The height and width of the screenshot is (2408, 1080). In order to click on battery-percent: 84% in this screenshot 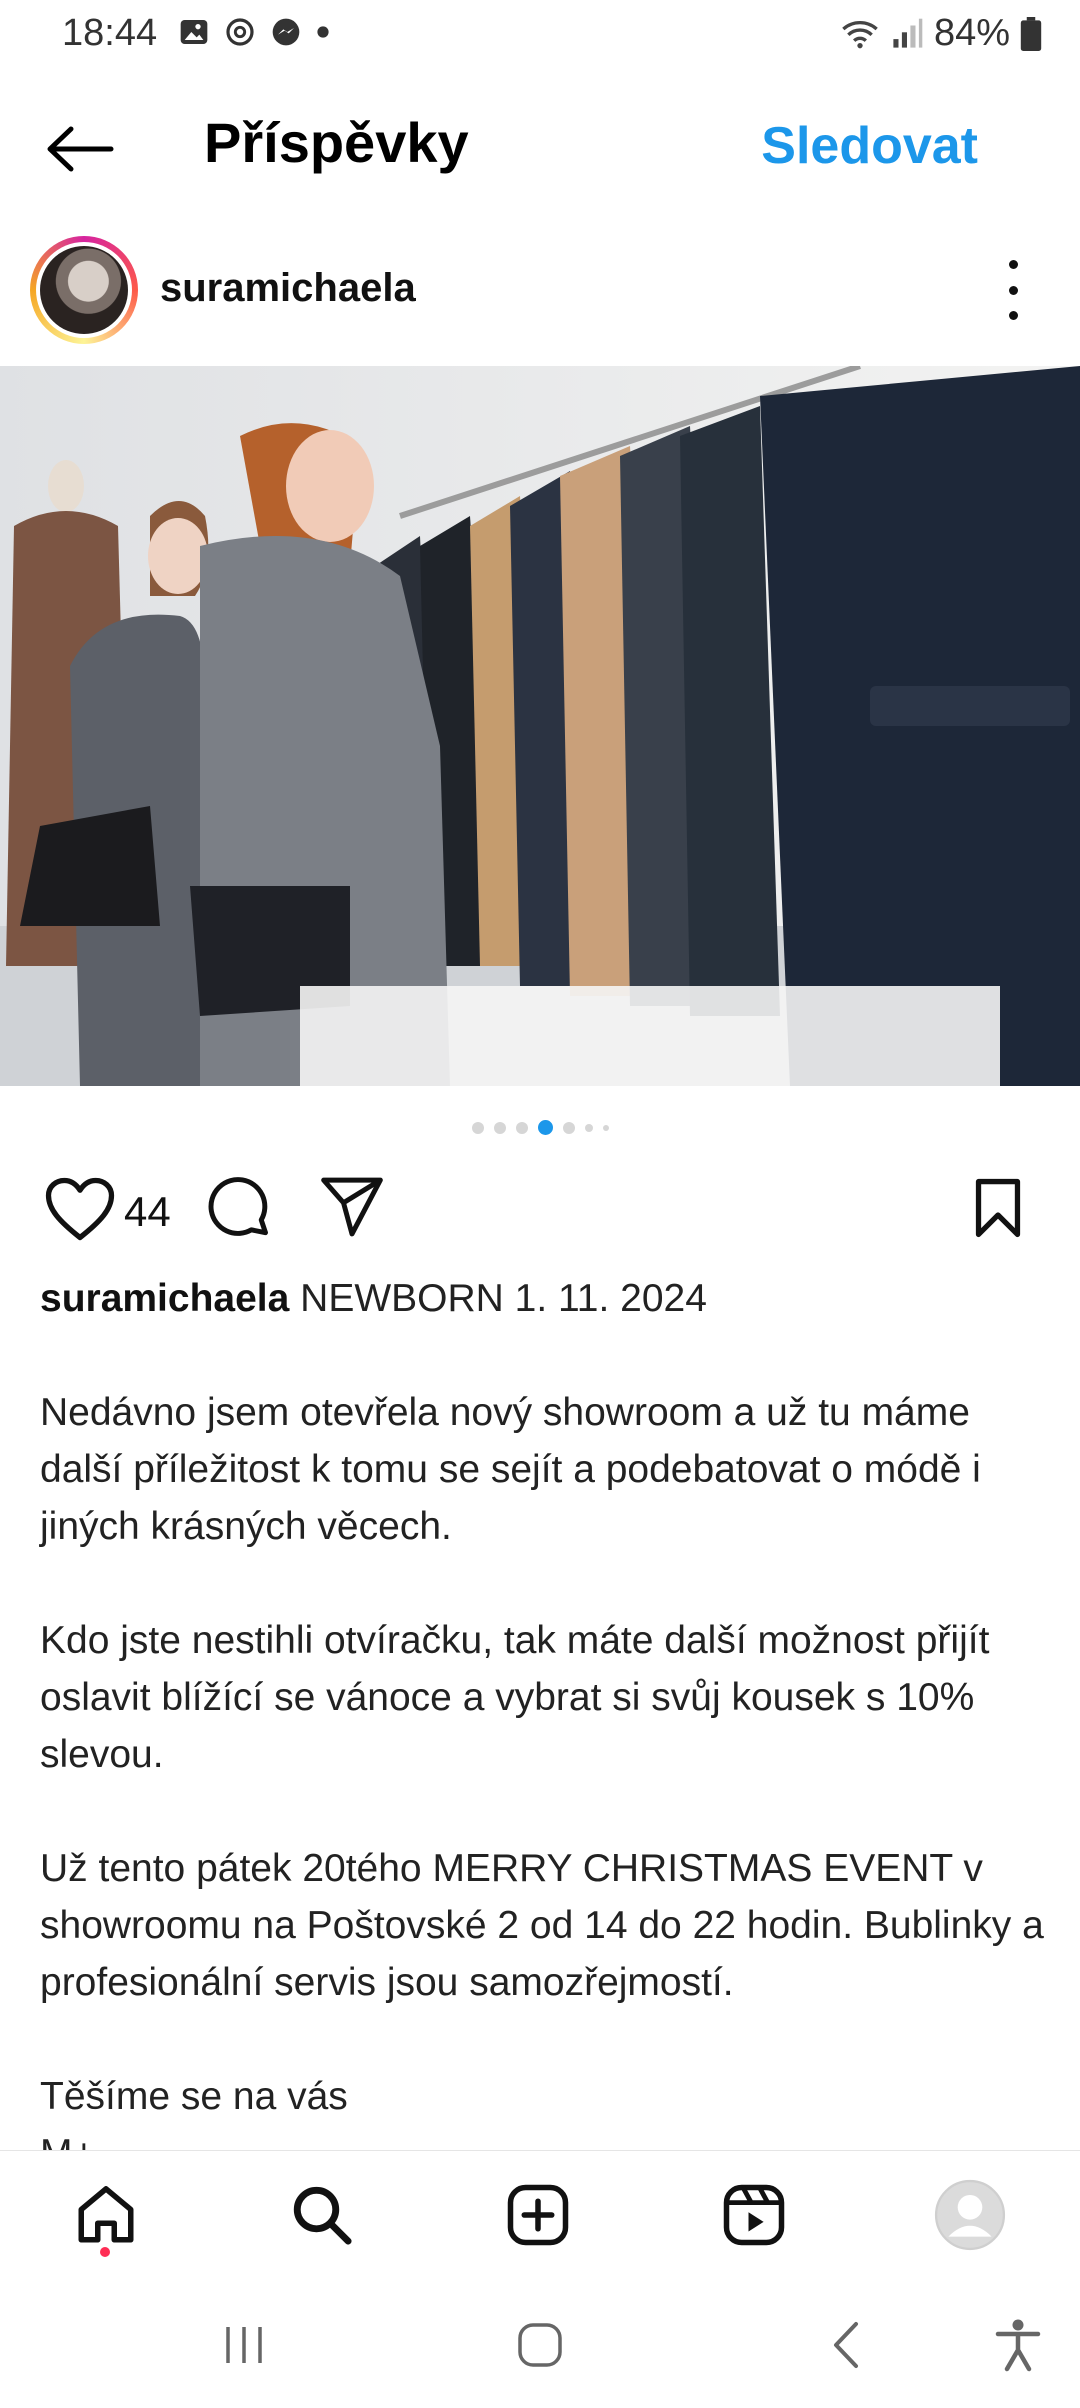, I will do `click(971, 33)`.